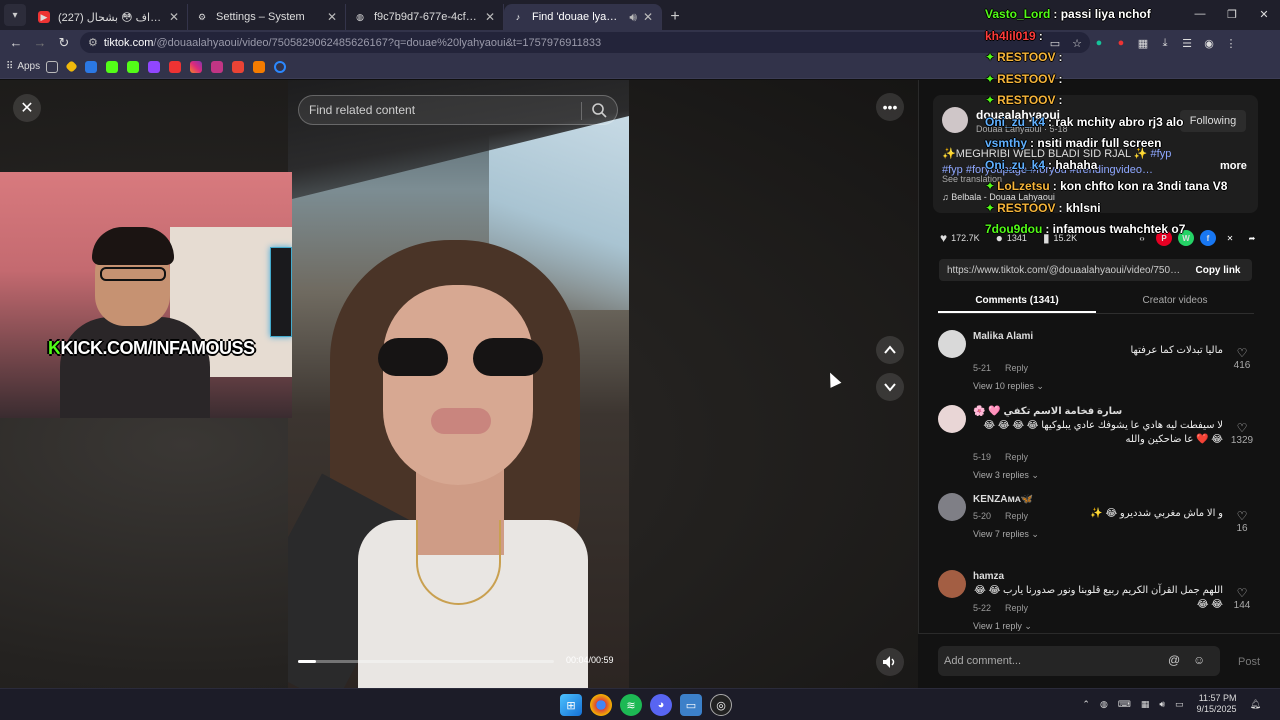 The height and width of the screenshot is (720, 1280). What do you see at coordinates (1006, 534) in the screenshot?
I see `view-replies-button: View 7 replies ⌄` at bounding box center [1006, 534].